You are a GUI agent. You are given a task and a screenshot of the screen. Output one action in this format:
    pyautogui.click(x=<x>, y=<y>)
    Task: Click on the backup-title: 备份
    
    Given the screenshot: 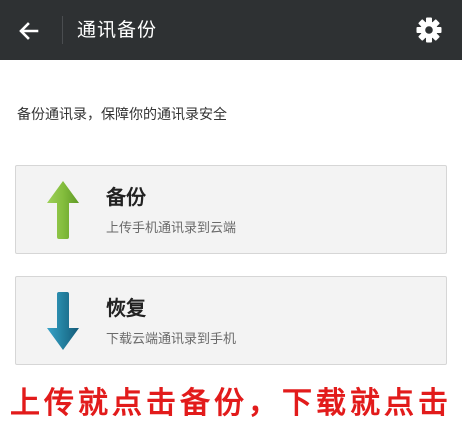 What is the action you would take?
    pyautogui.click(x=126, y=197)
    